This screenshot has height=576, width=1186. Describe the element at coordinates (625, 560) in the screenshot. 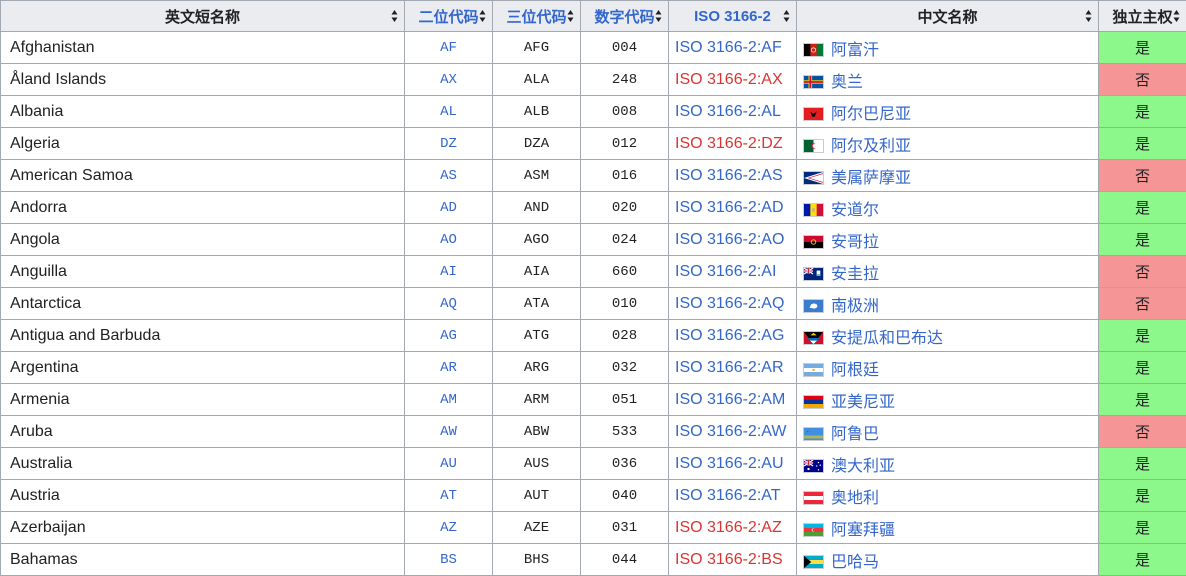

I see `numeric-code-cell: 044` at that location.